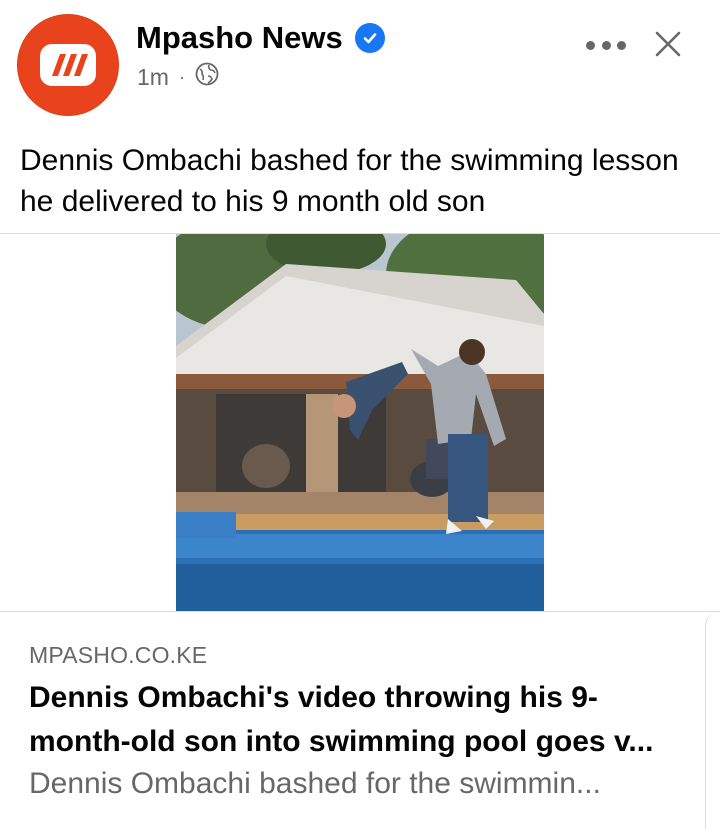 Image resolution: width=720 pixels, height=829 pixels. What do you see at coordinates (118, 655) in the screenshot?
I see `link-domain: MPASHO.CO.KE` at bounding box center [118, 655].